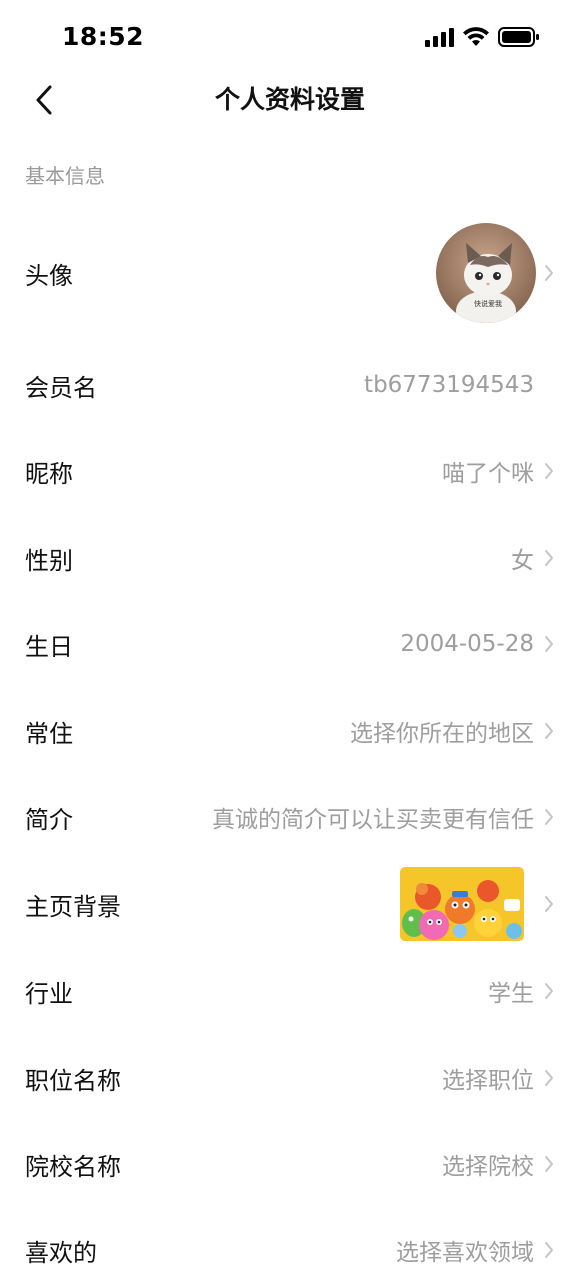 Image resolution: width=580 pixels, height=1278 pixels. I want to click on row-nickname: 昵称 喵了个咪, so click(290, 471).